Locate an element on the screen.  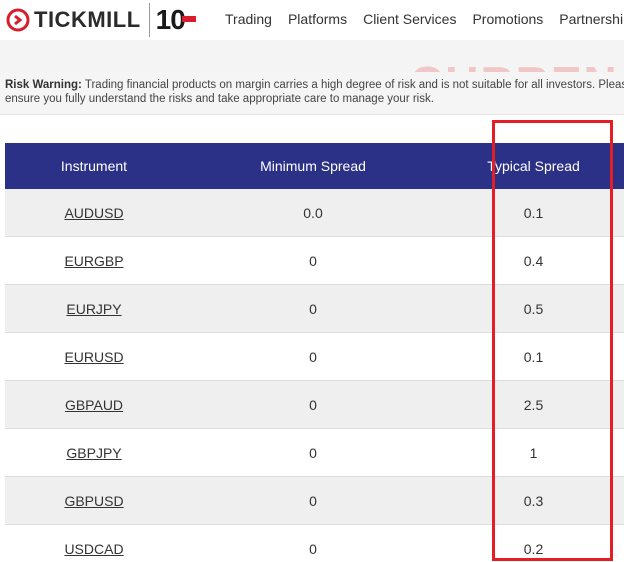
instrument-link: AUDUSD is located at coordinates (93, 213).